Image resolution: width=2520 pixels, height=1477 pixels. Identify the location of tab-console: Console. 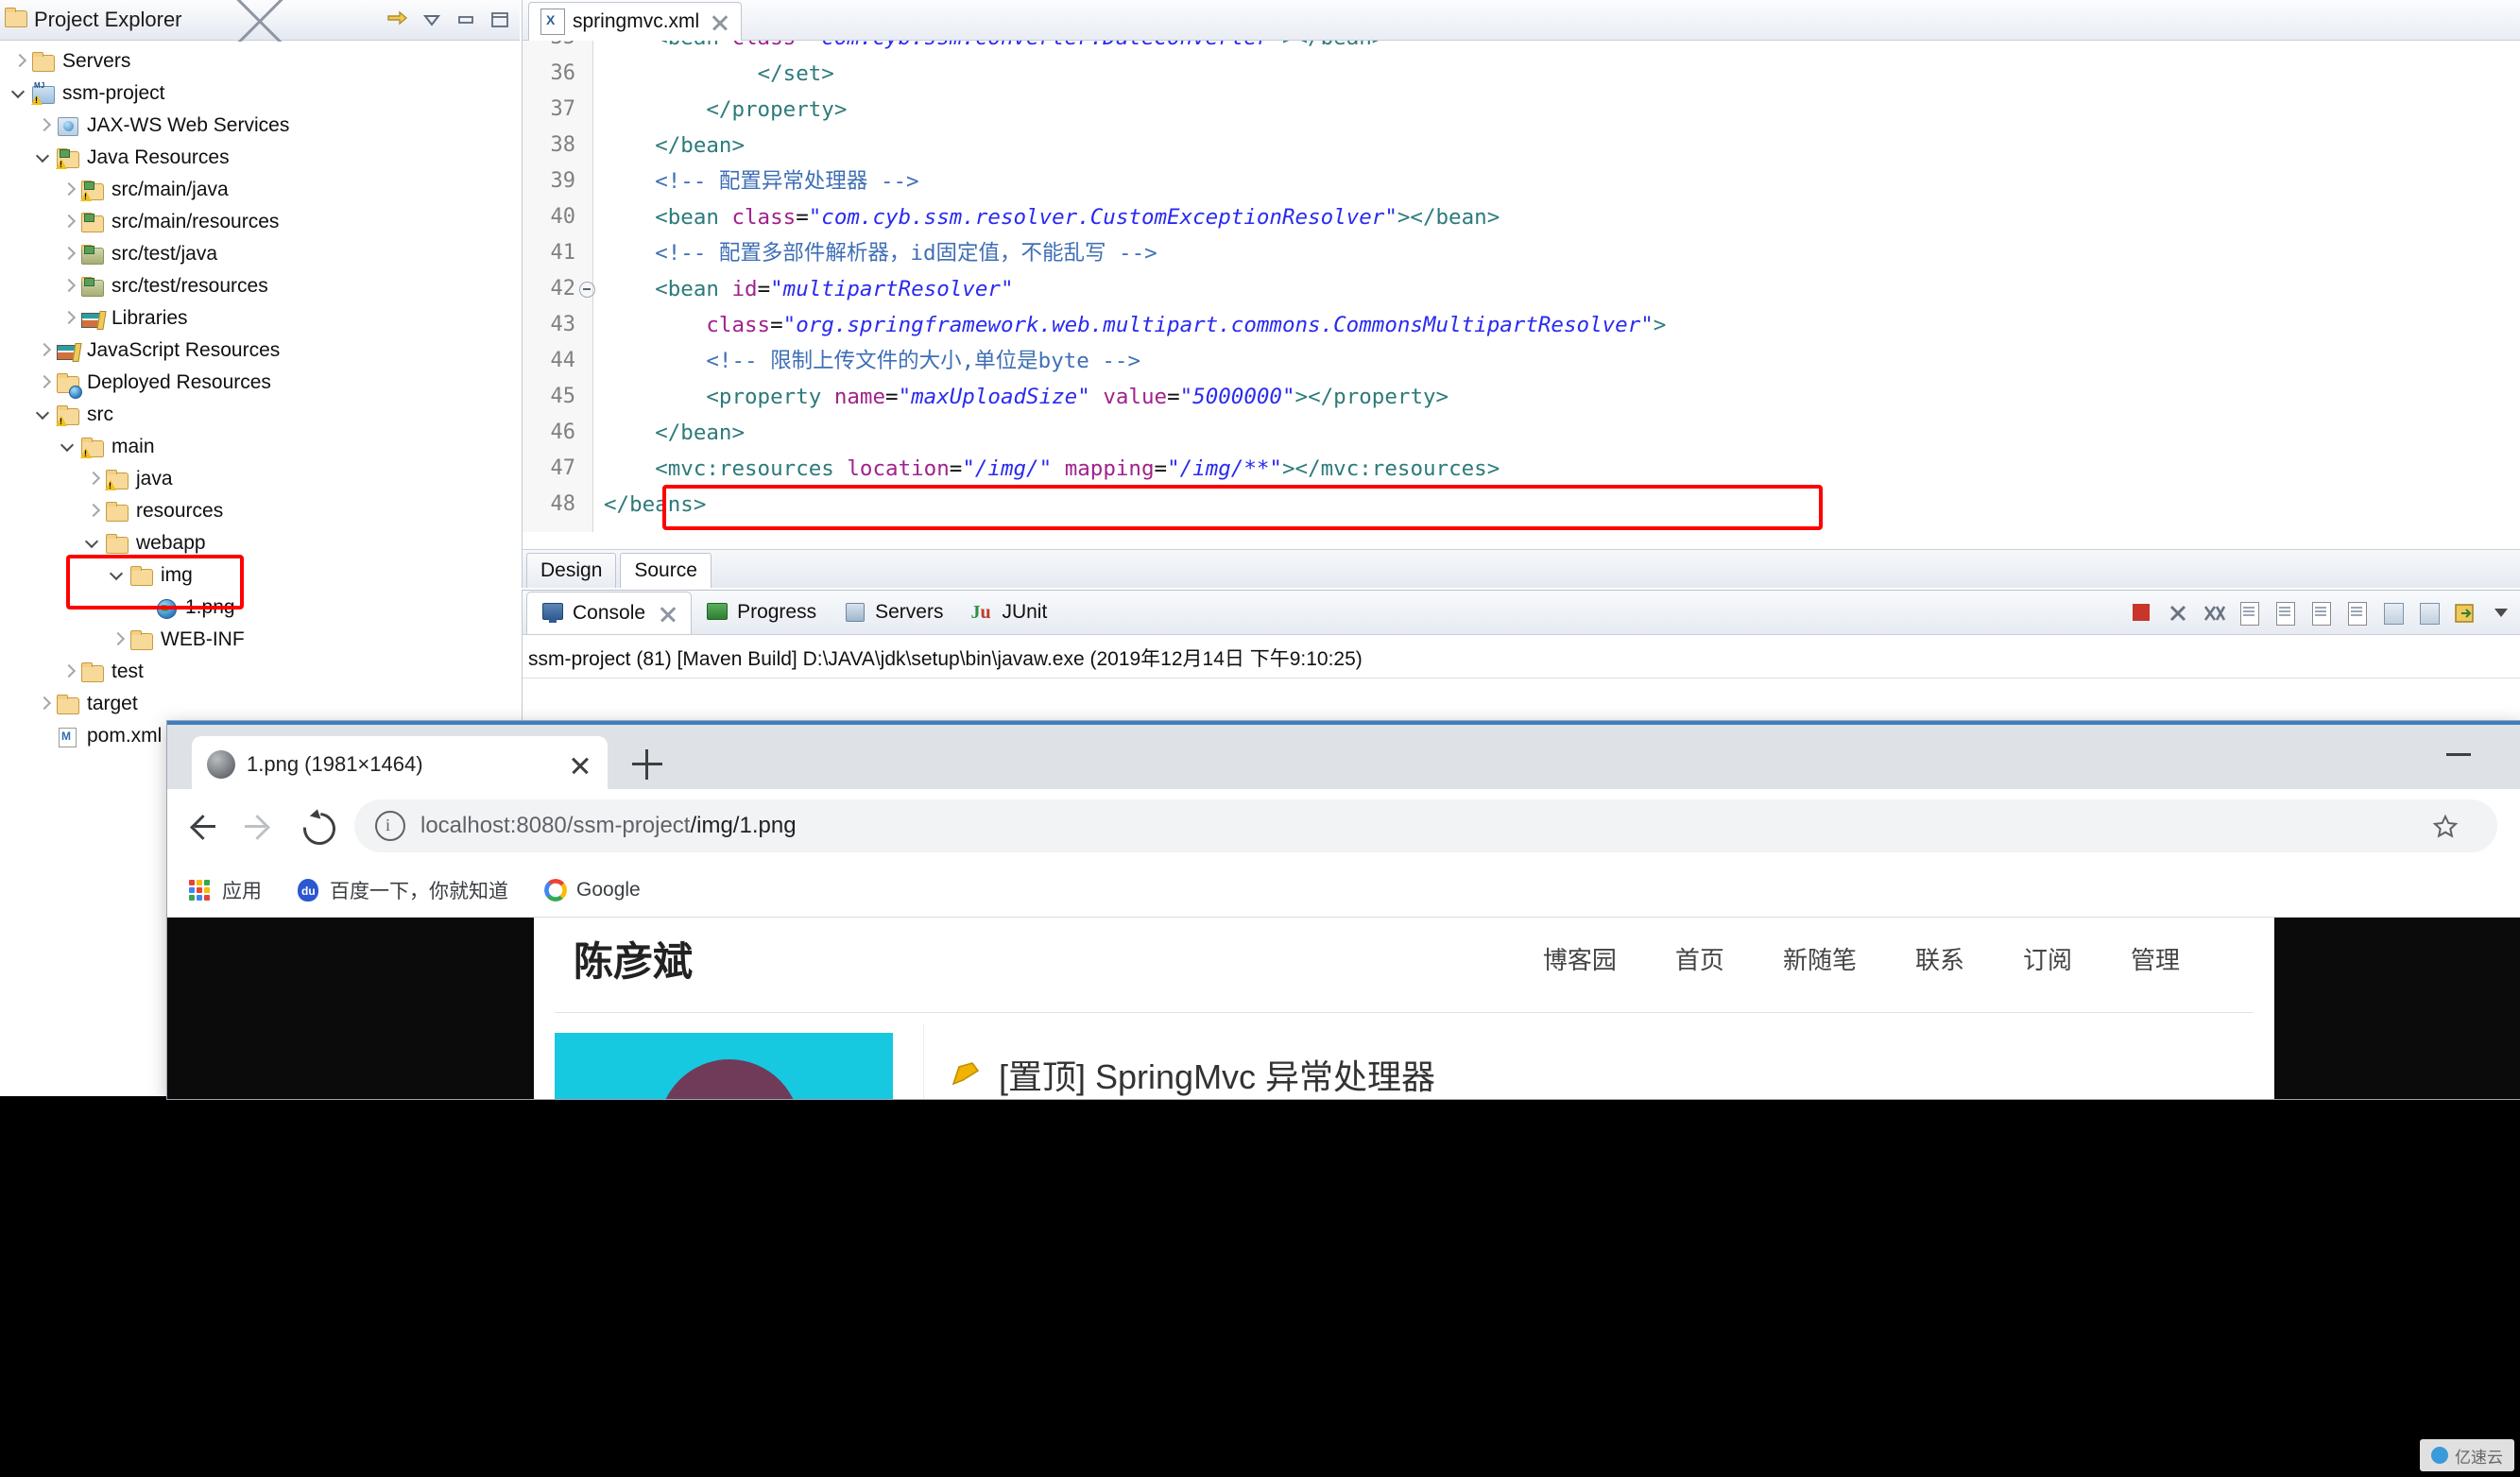
(609, 612).